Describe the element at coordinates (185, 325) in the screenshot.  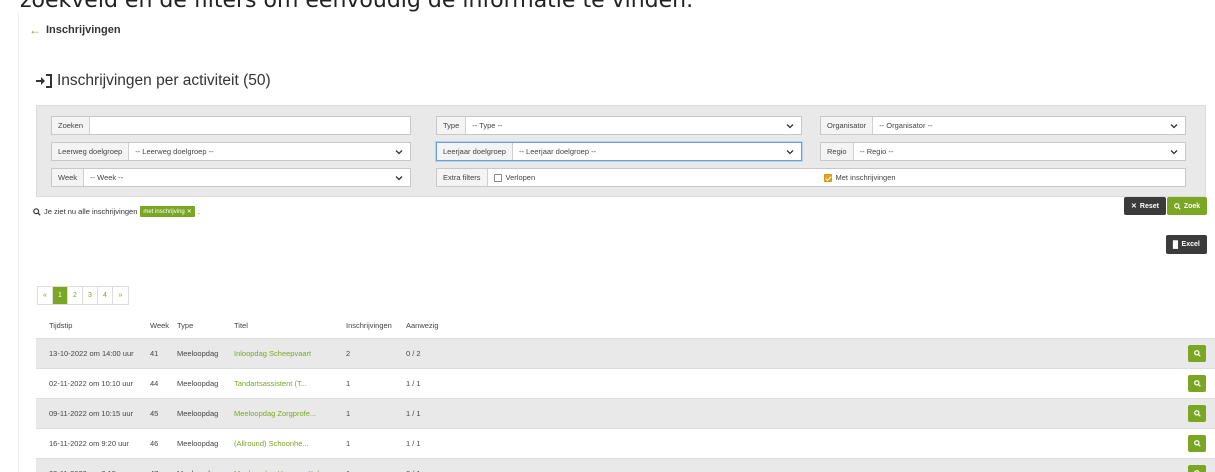
I see `col-type: Type` at that location.